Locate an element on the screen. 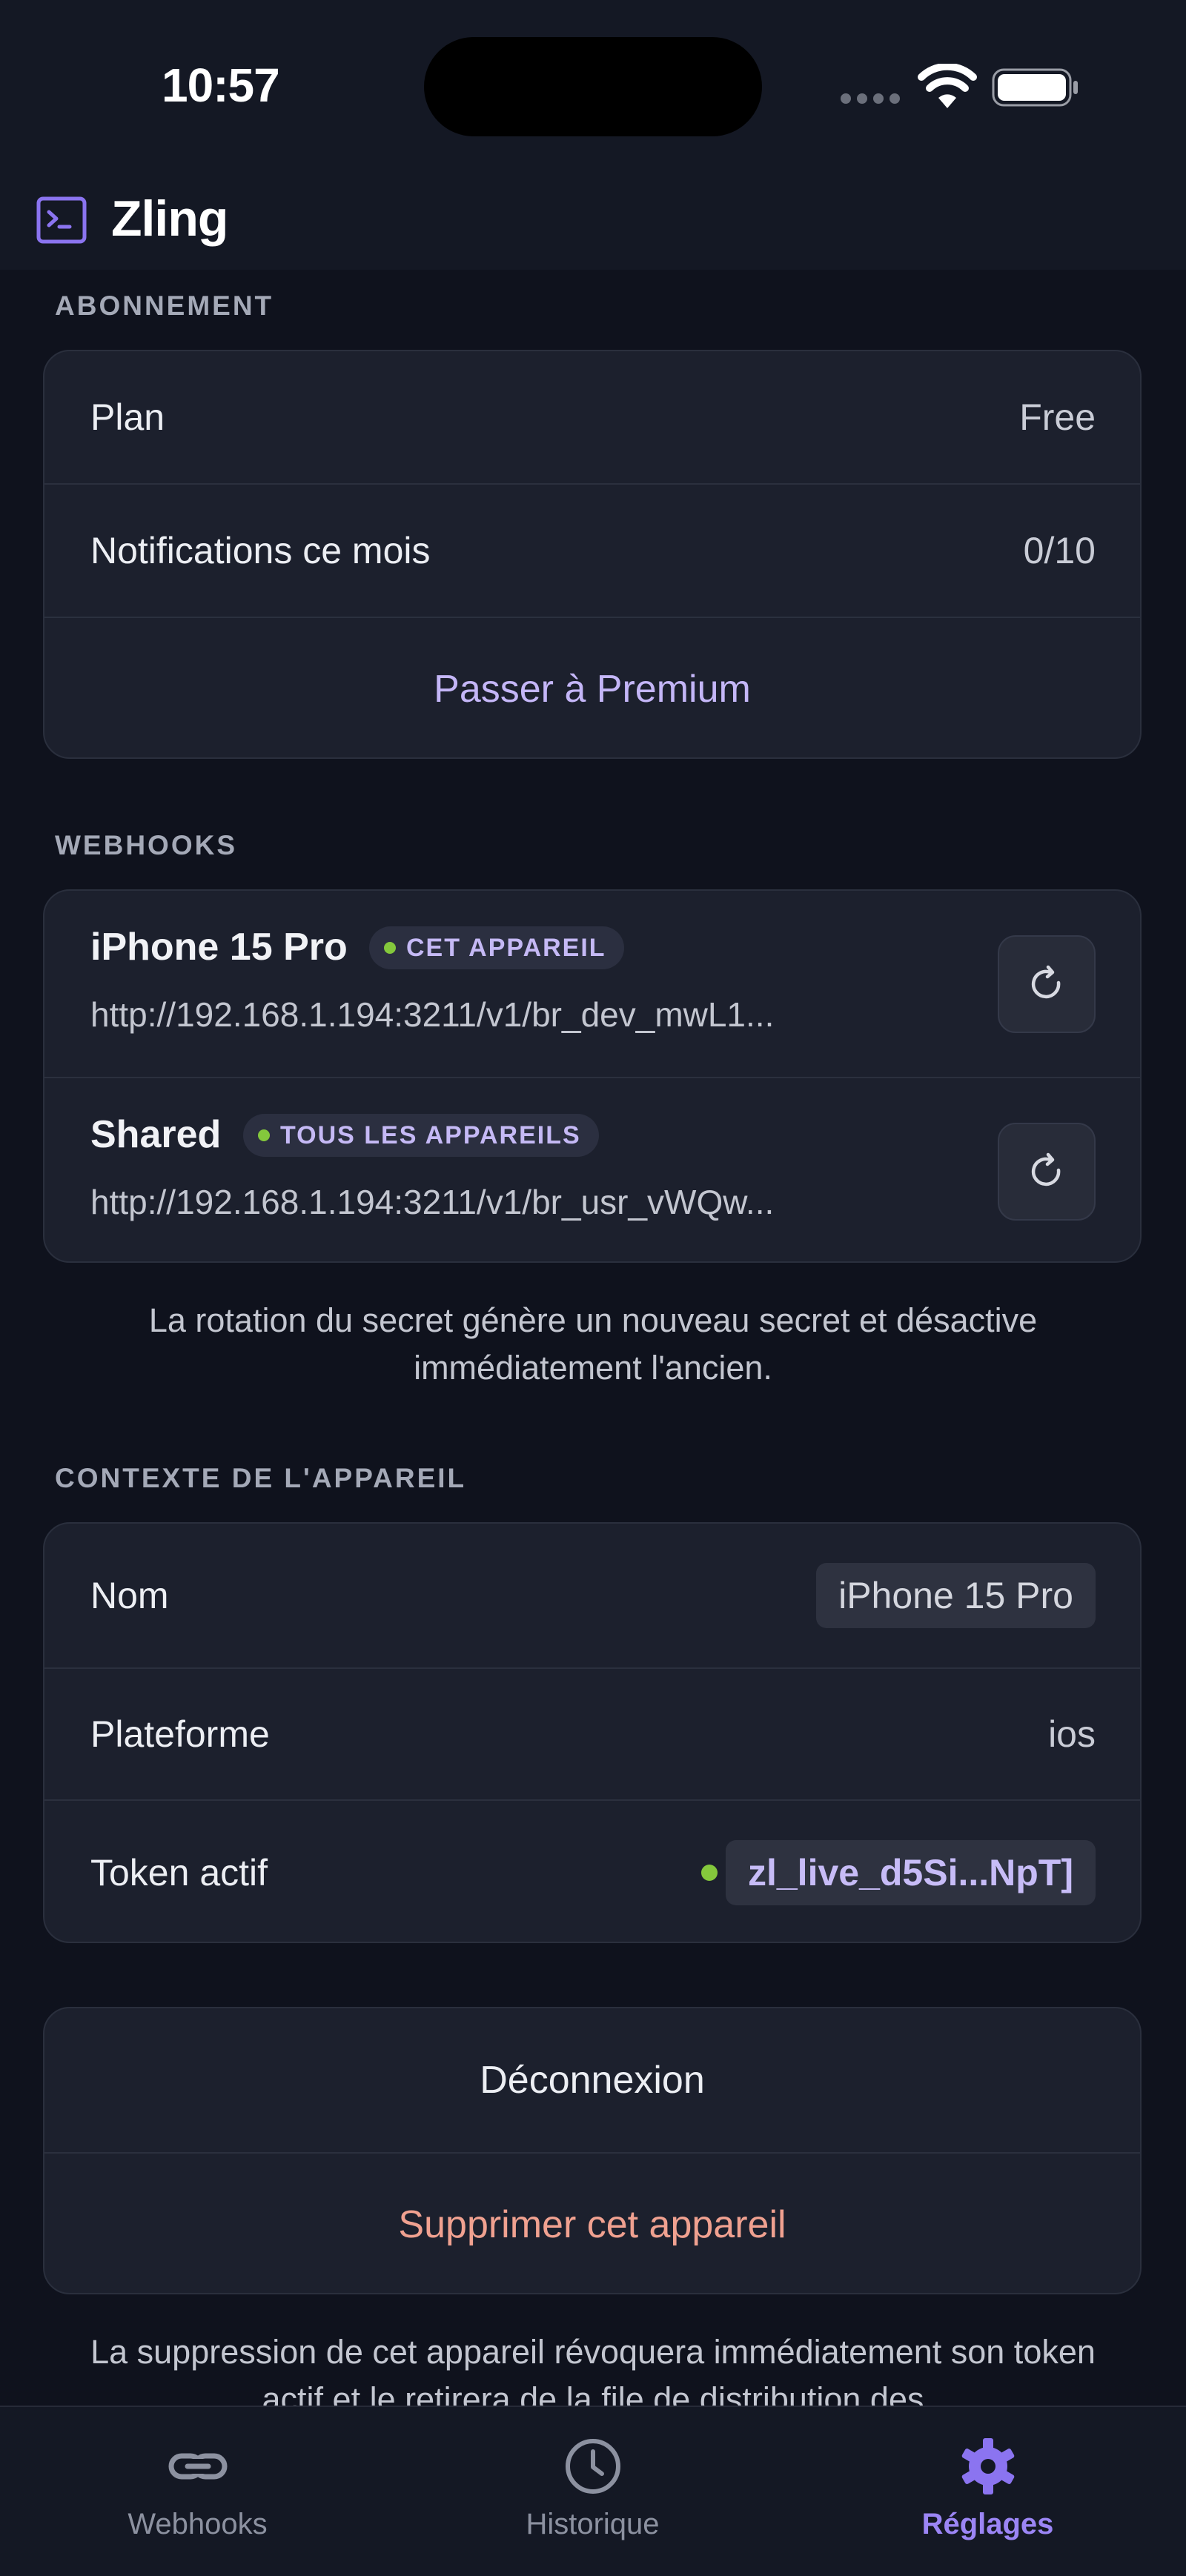 This screenshot has height=2576, width=1186. logout-button: Déconnexion is located at coordinates (592, 2080).